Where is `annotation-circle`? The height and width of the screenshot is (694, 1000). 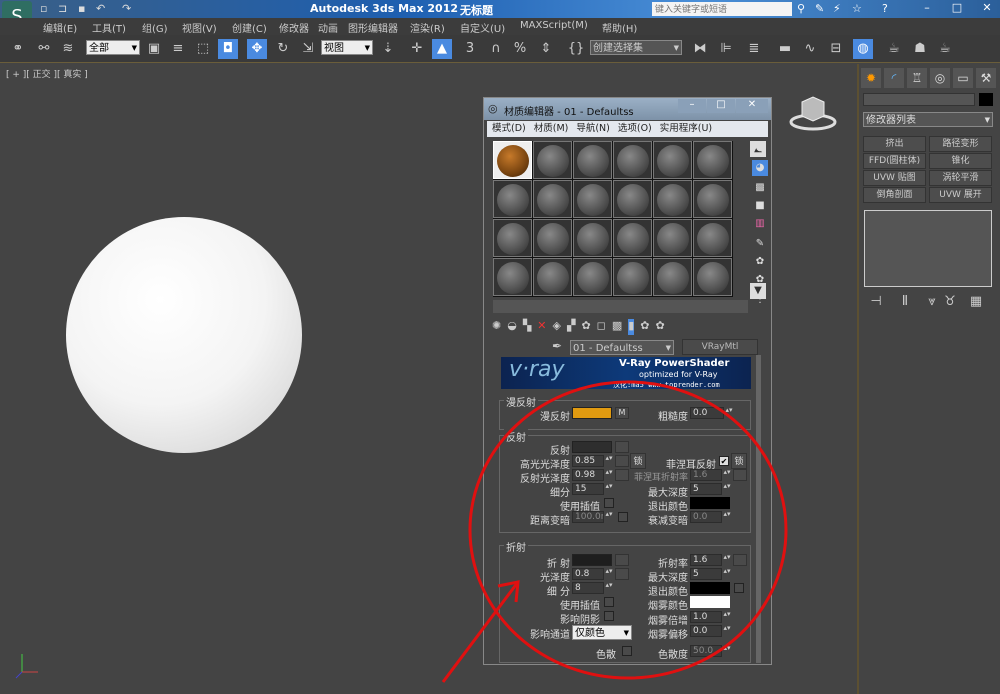 annotation-circle is located at coordinates (628, 530).